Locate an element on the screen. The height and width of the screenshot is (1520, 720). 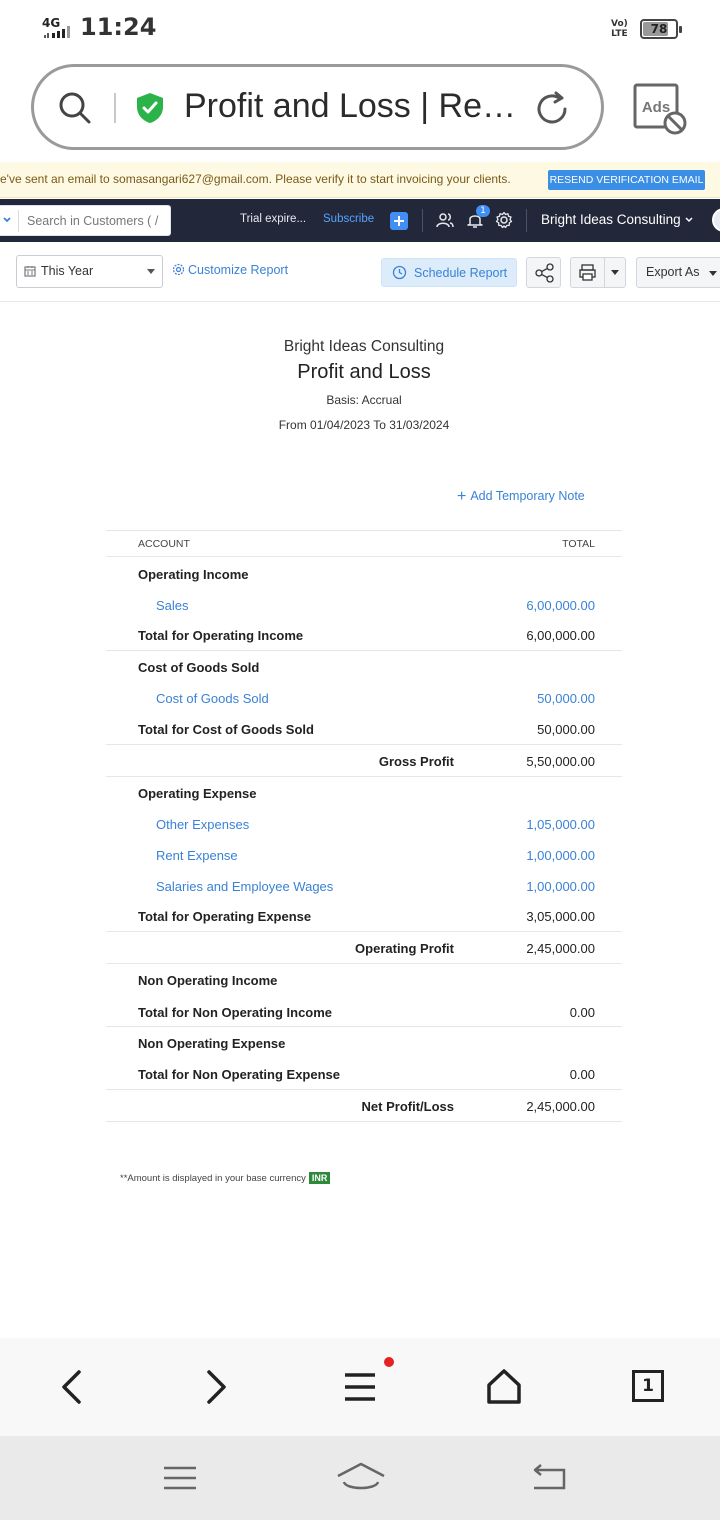
operating-profit-row: Operating Profit 2,45,000.00 is located at coordinates (364, 948).